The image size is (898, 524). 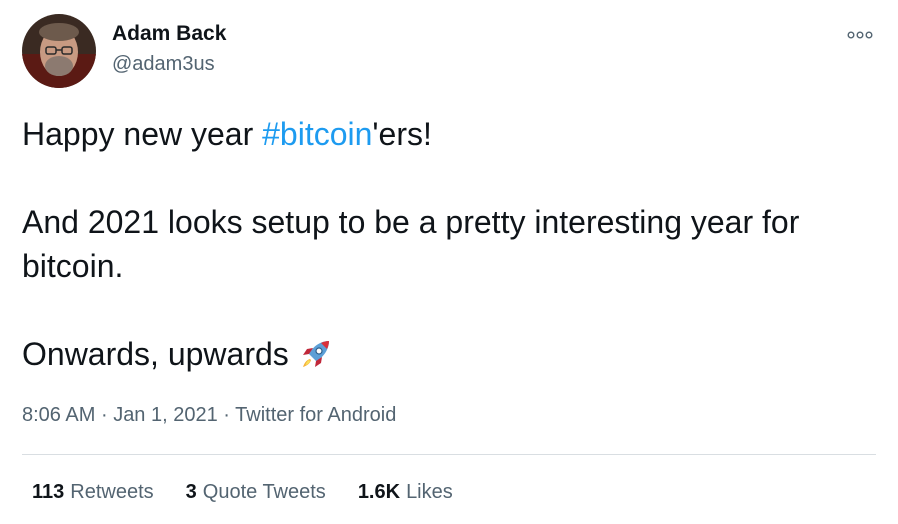 I want to click on divider, so click(x=449, y=454).